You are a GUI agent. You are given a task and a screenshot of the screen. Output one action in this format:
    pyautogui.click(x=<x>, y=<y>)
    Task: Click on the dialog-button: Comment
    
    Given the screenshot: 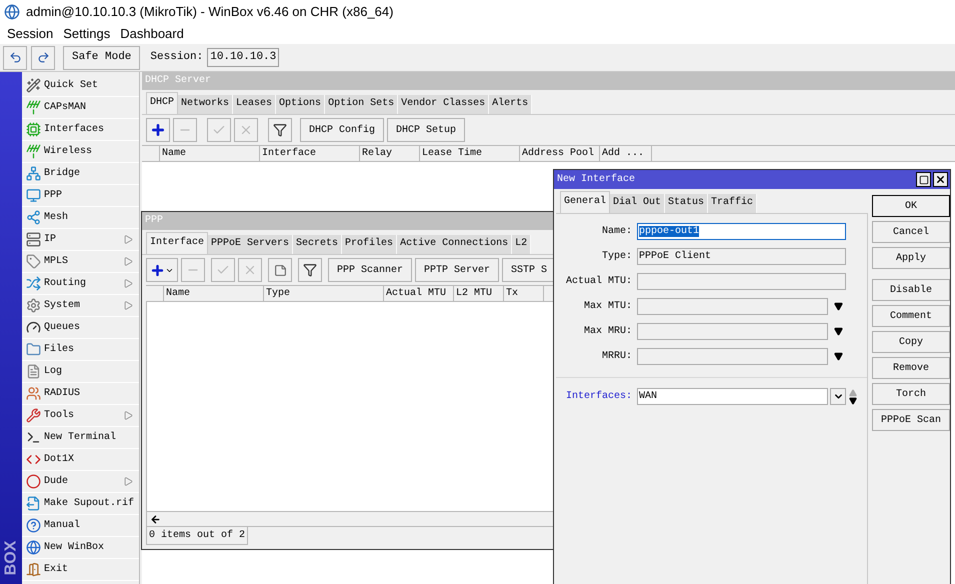 What is the action you would take?
    pyautogui.click(x=911, y=316)
    